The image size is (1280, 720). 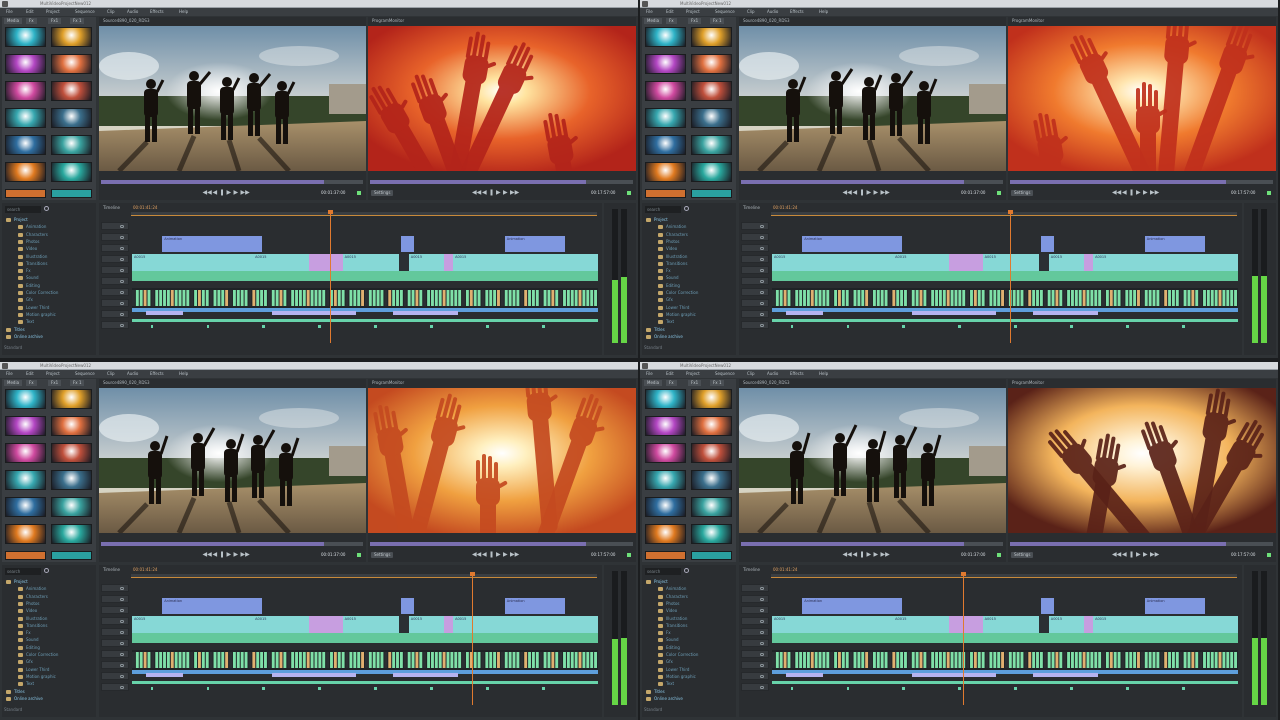 What do you see at coordinates (31, 383) in the screenshot?
I see `media-tab-1: Fx` at bounding box center [31, 383].